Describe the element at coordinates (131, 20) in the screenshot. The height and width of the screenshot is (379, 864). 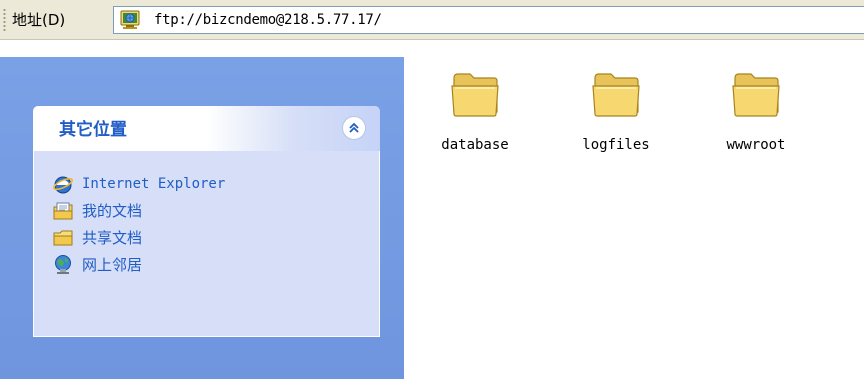
I see `ftp-site-icon` at that location.